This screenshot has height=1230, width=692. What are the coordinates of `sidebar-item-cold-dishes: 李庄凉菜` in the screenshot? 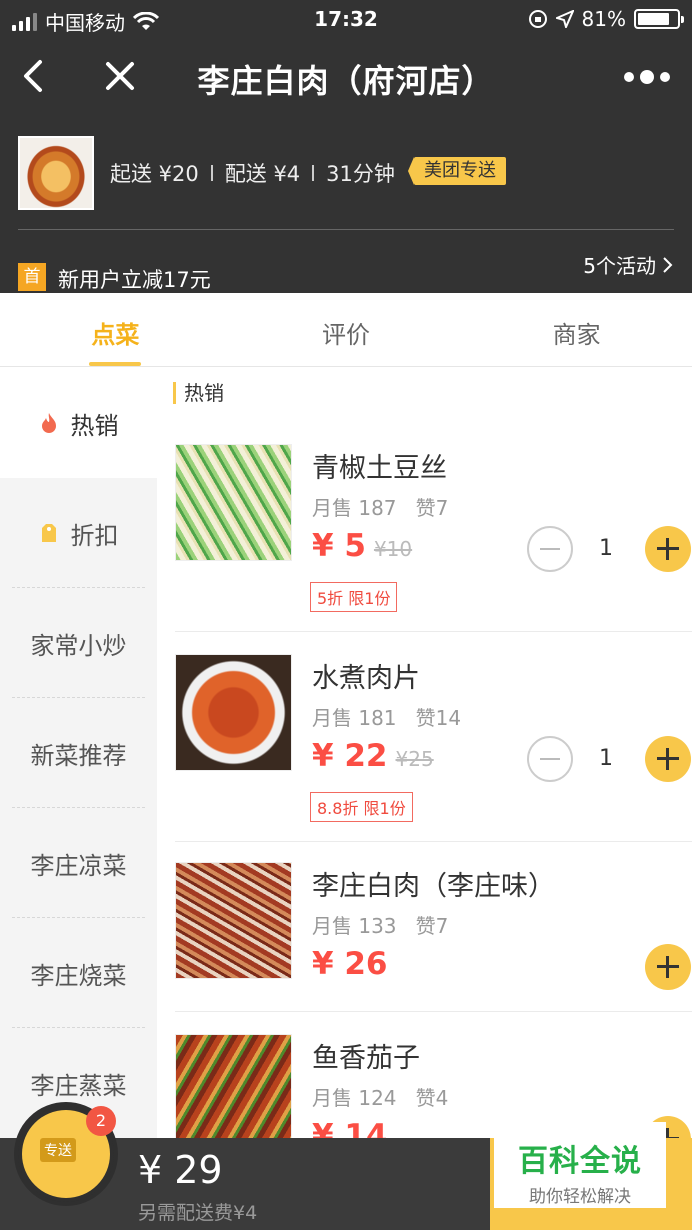 It's located at (78, 863).